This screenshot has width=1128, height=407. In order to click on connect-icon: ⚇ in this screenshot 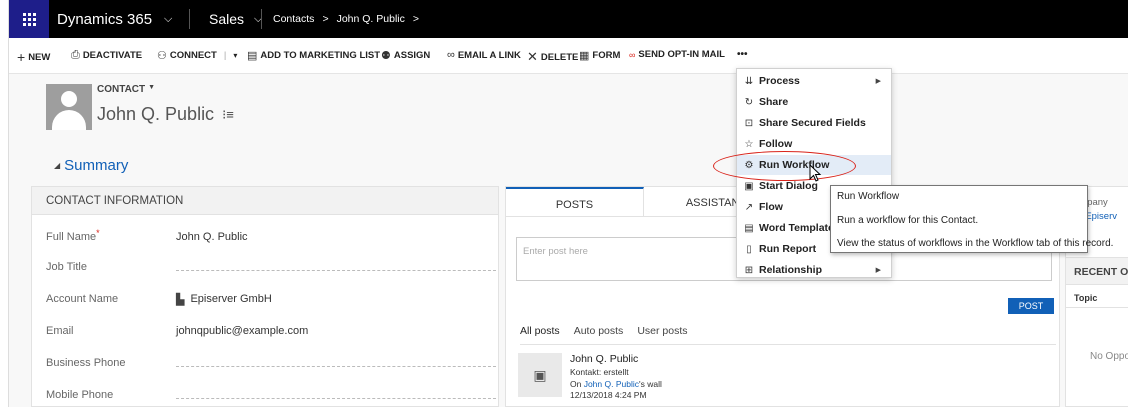, I will do `click(162, 56)`.